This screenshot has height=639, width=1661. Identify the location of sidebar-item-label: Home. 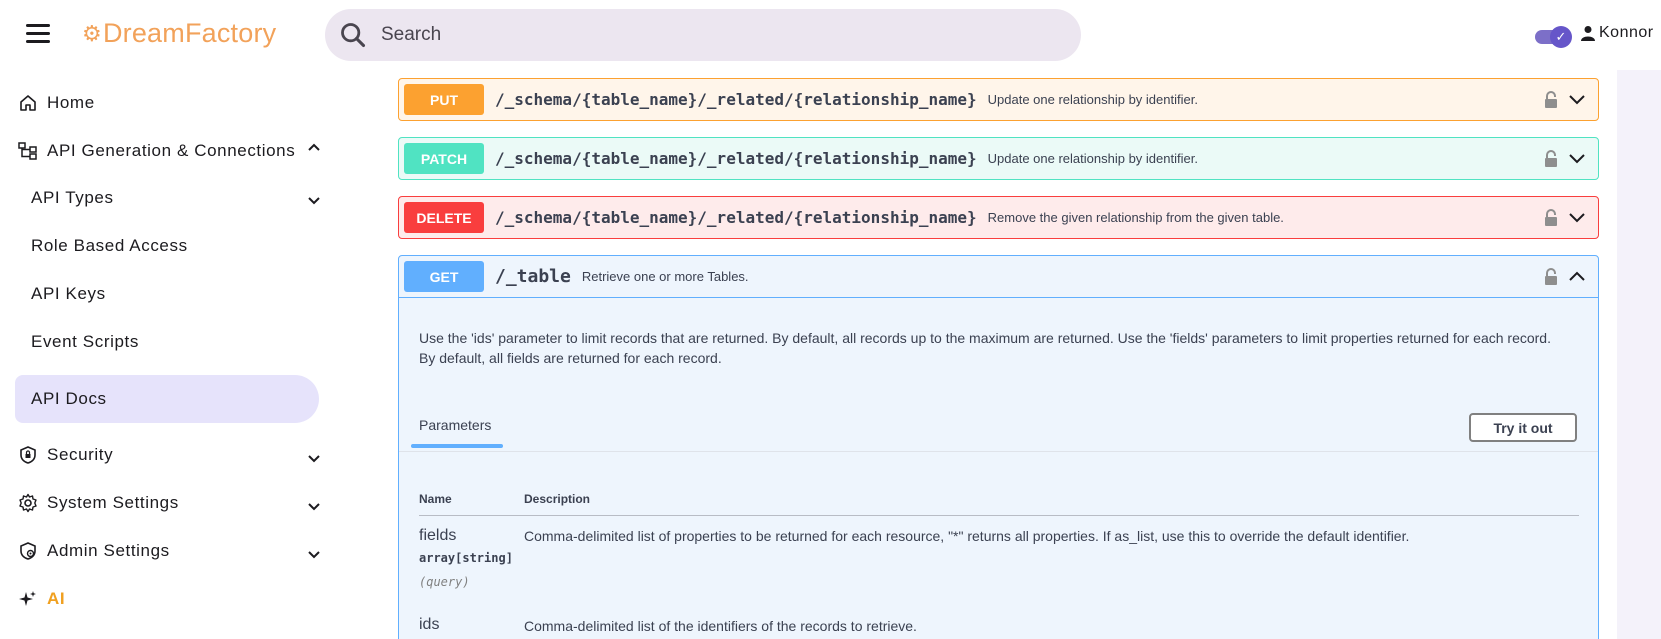
(71, 102).